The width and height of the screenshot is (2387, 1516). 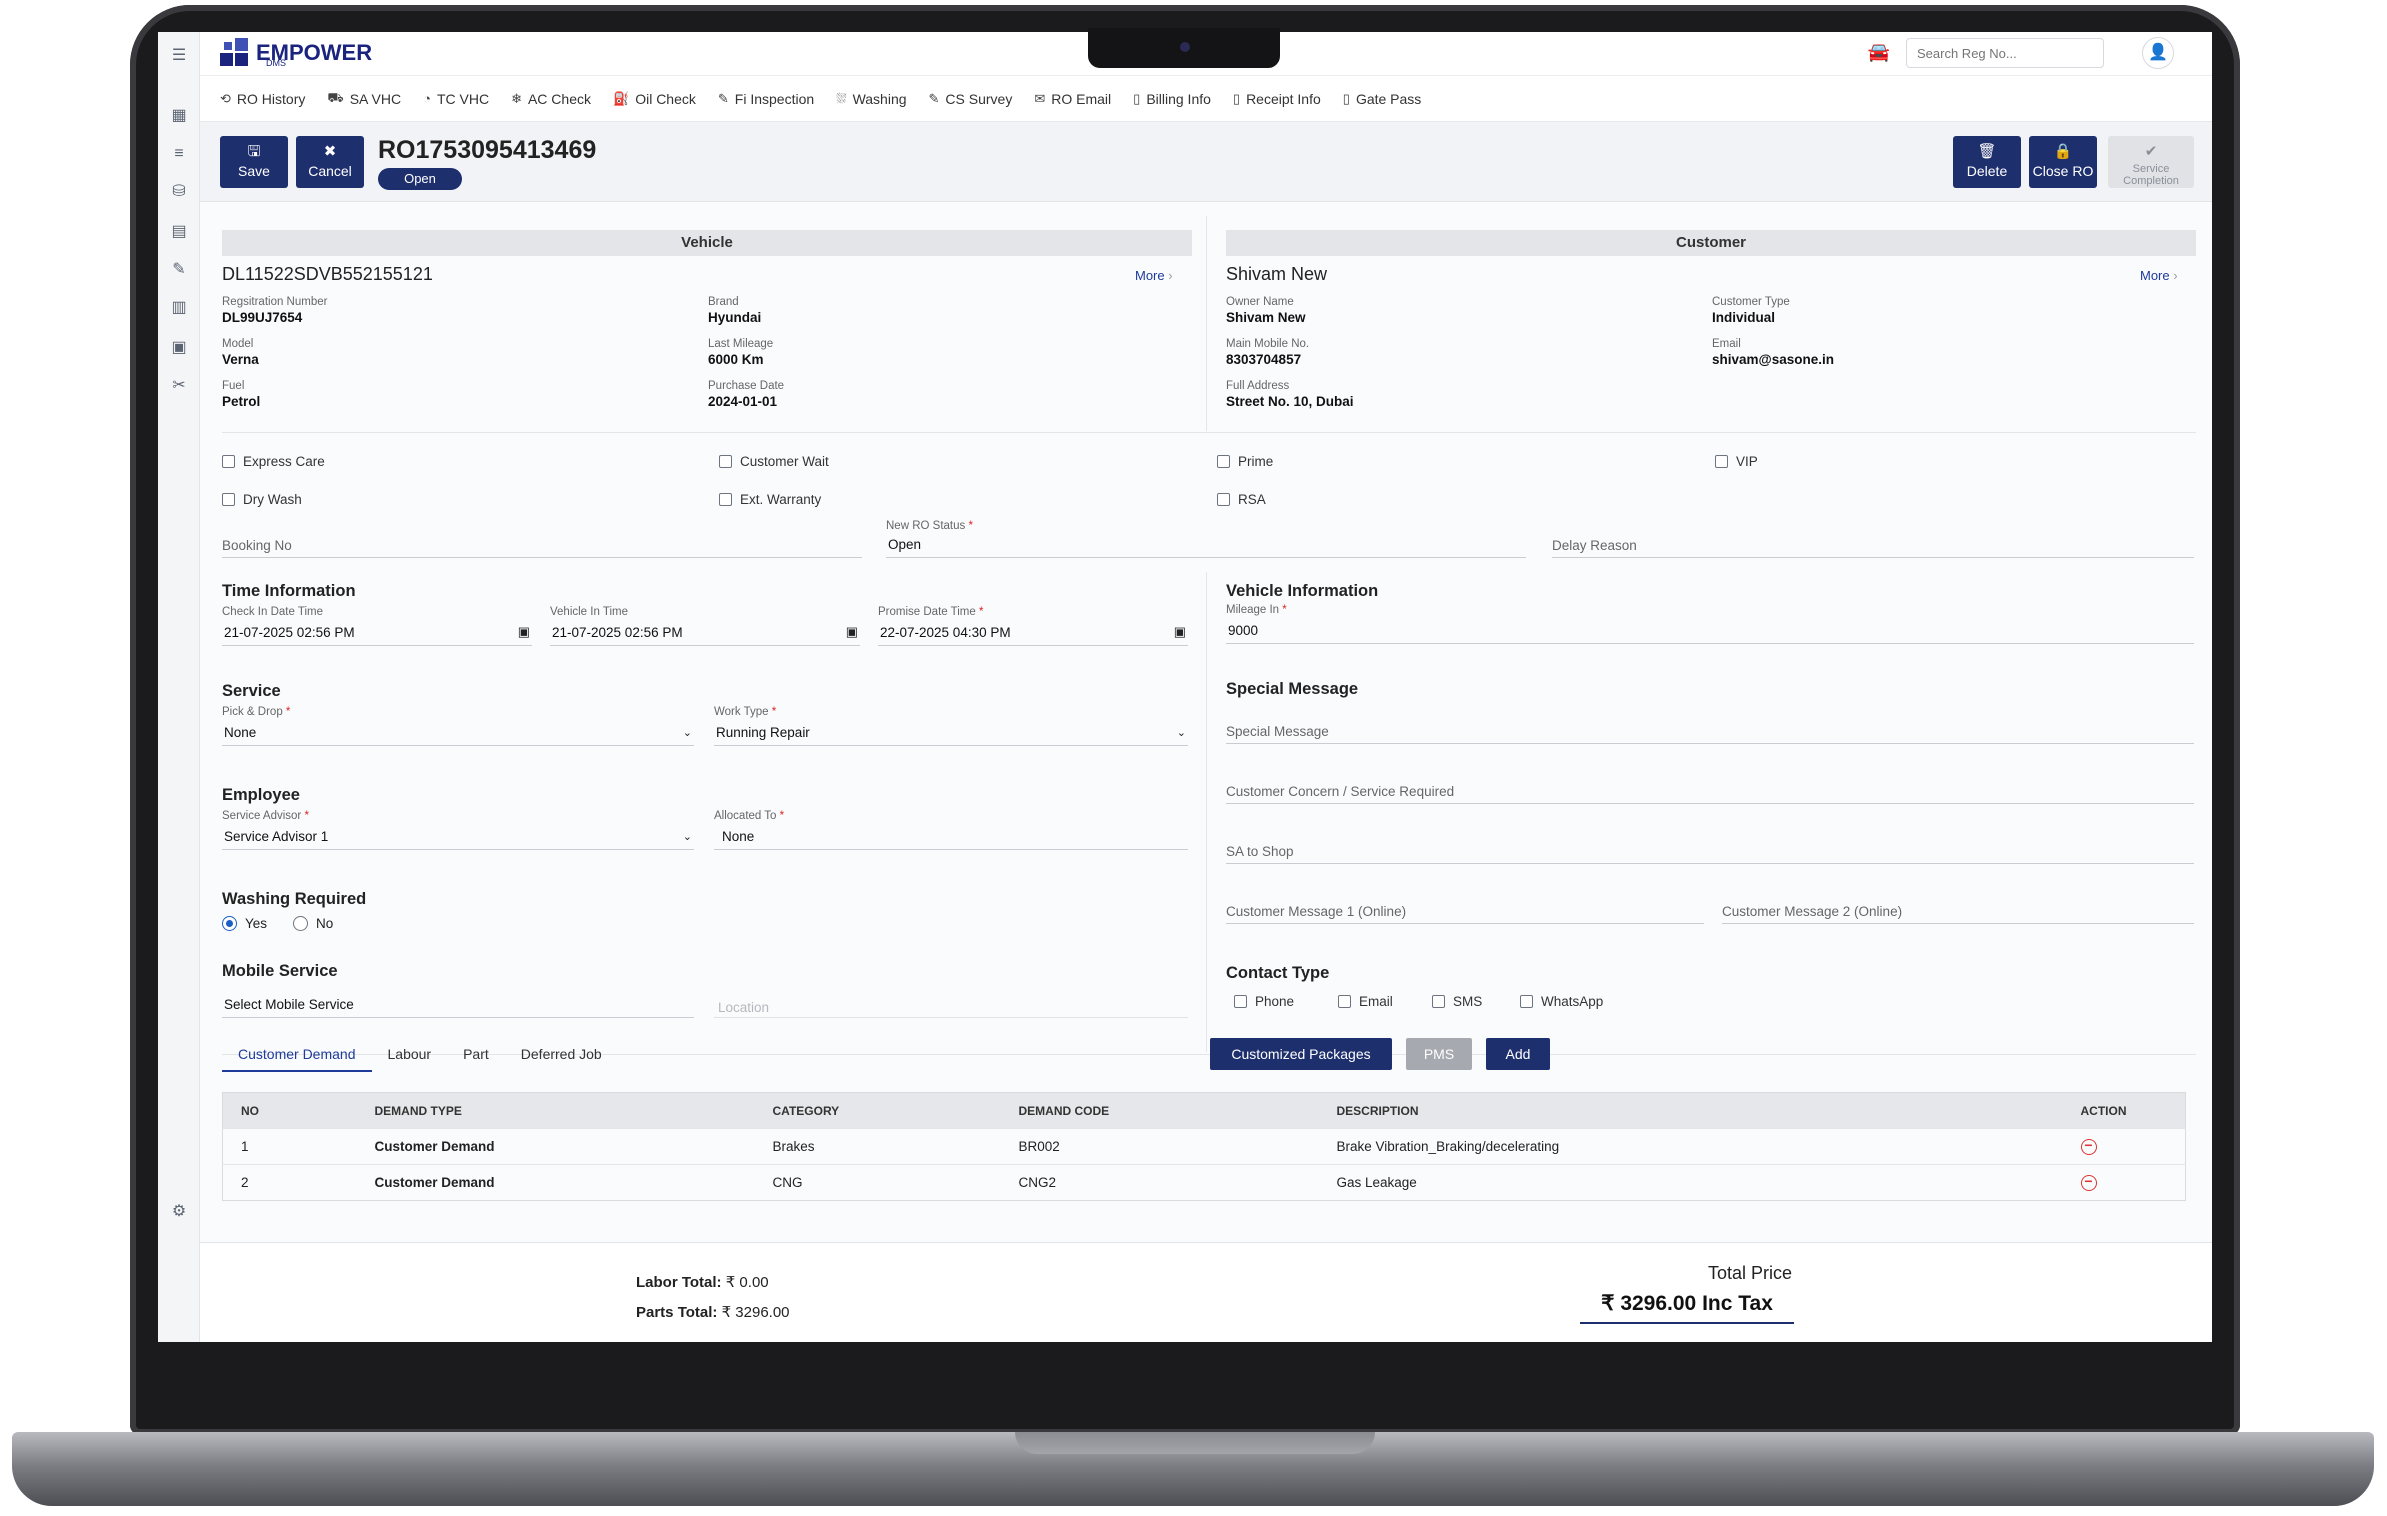 What do you see at coordinates (1736, 461) in the screenshot?
I see `vip-checkbox: VIP` at bounding box center [1736, 461].